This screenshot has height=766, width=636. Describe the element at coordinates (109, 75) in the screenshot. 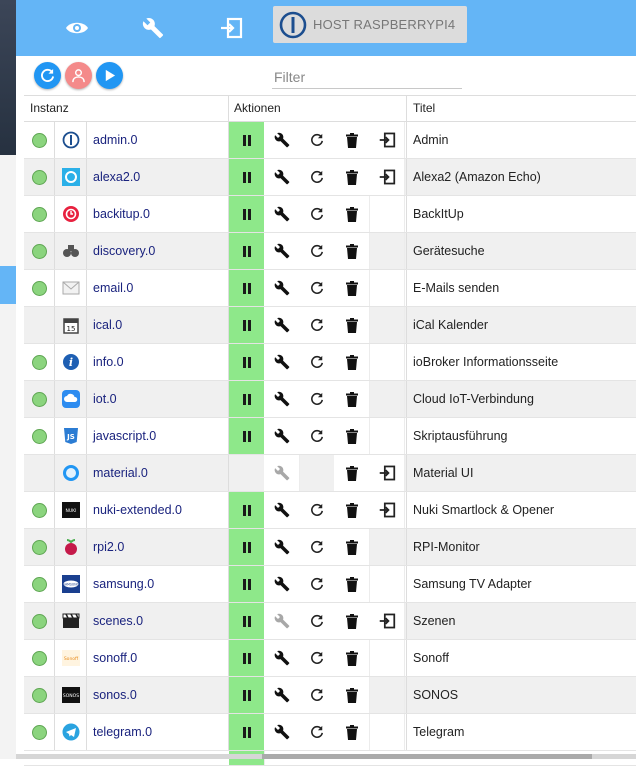

I see `play-button` at that location.